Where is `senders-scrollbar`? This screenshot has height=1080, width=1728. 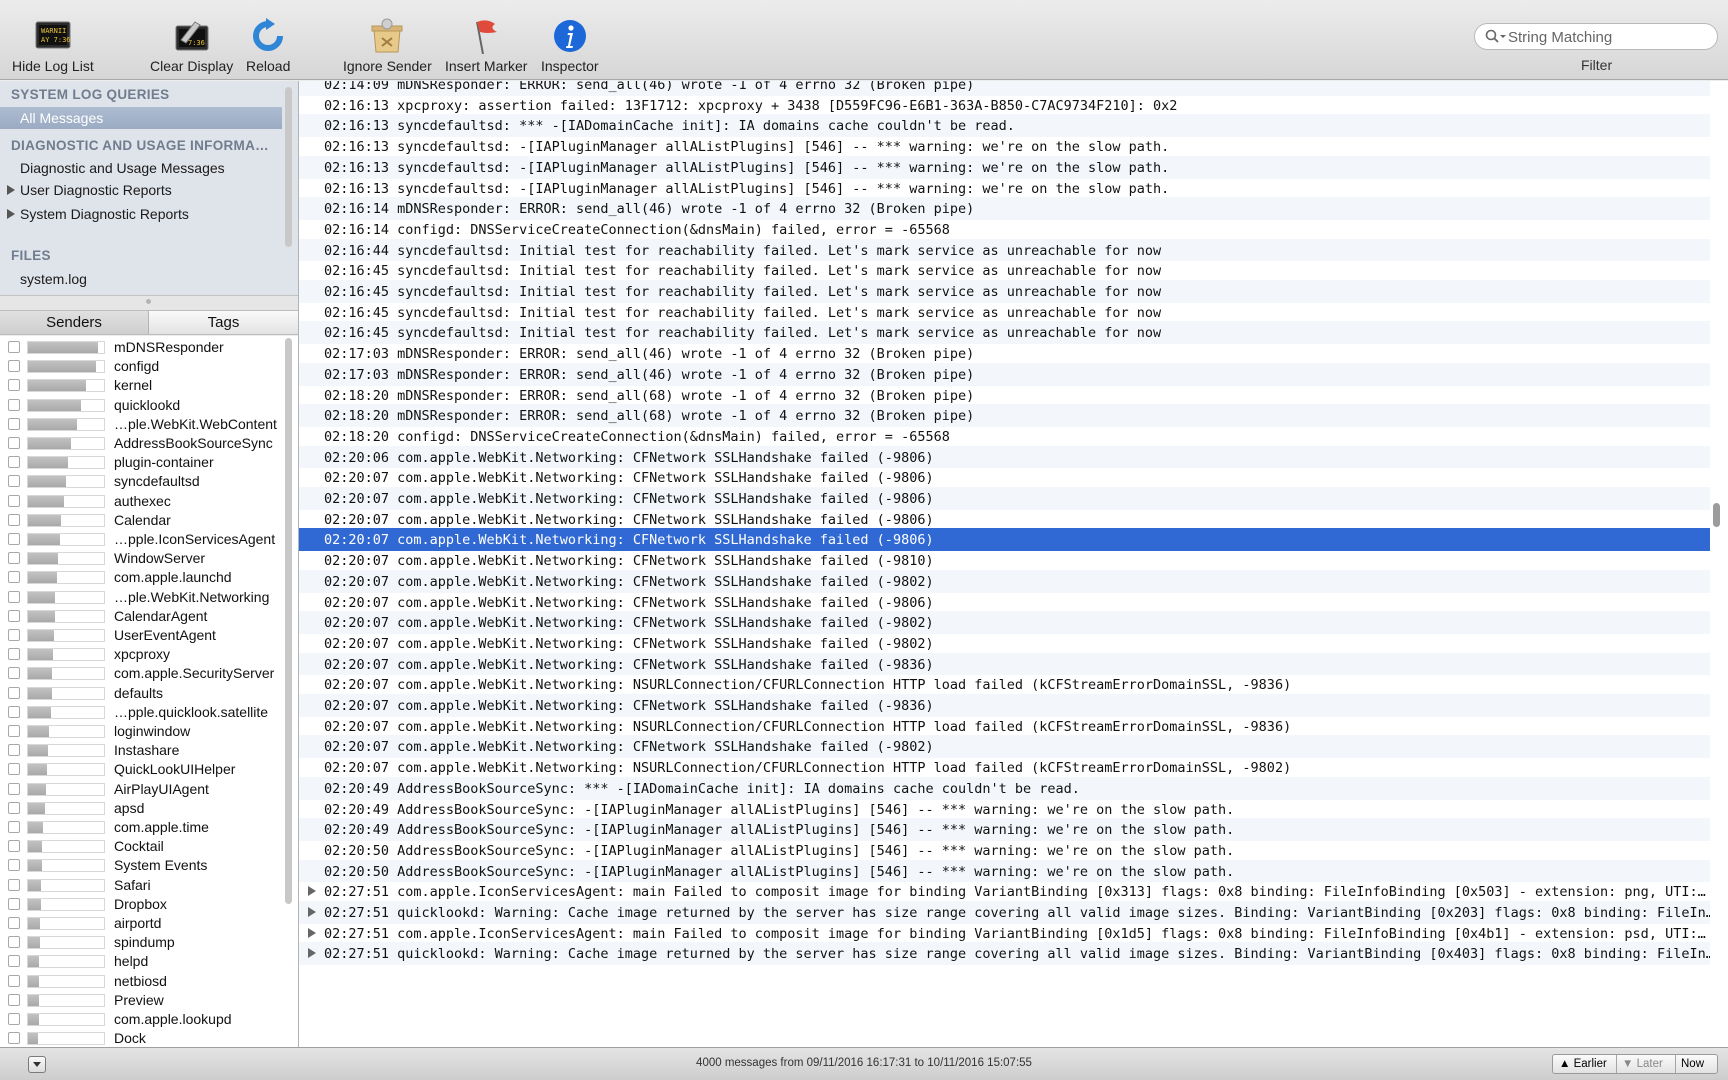 senders-scrollbar is located at coordinates (288, 621).